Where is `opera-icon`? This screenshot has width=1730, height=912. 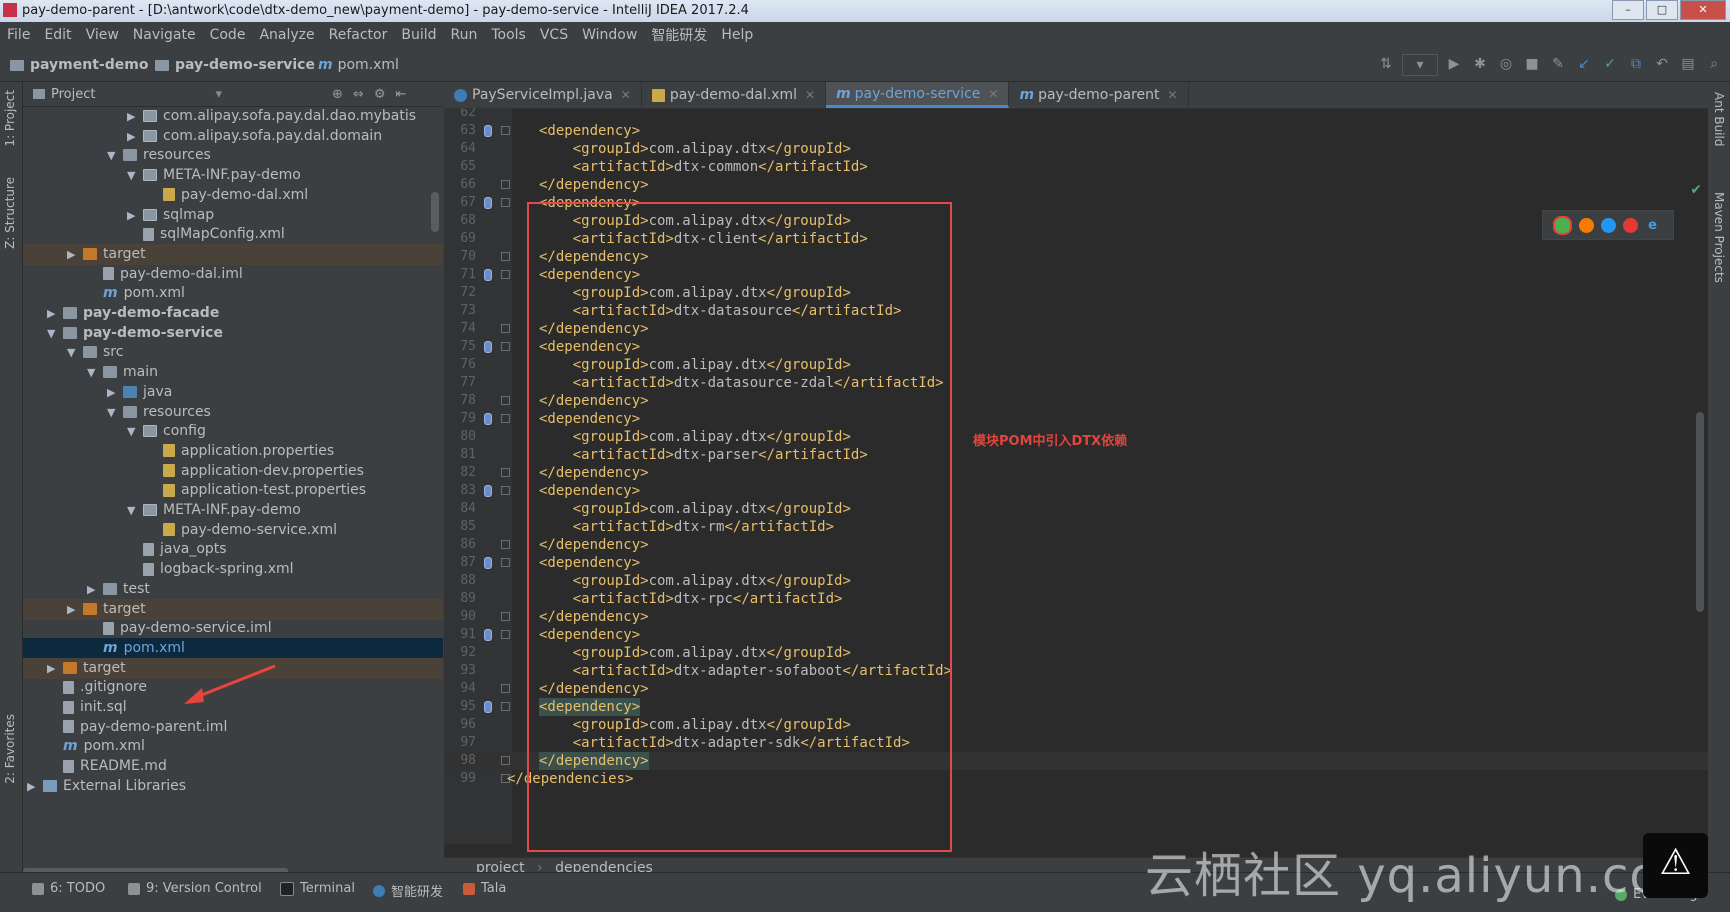 opera-icon is located at coordinates (1630, 225).